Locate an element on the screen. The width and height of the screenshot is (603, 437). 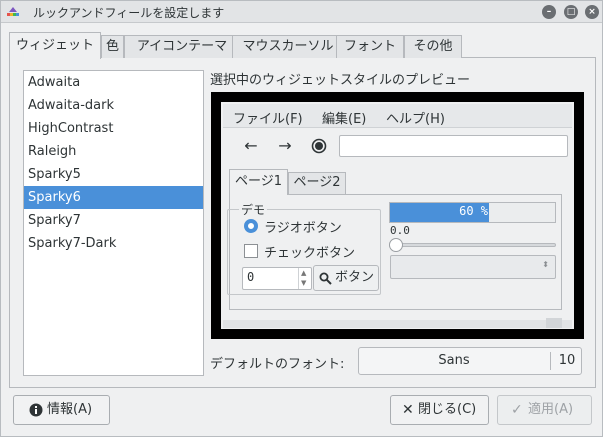
preview-button: ボタン is located at coordinates (346, 278).